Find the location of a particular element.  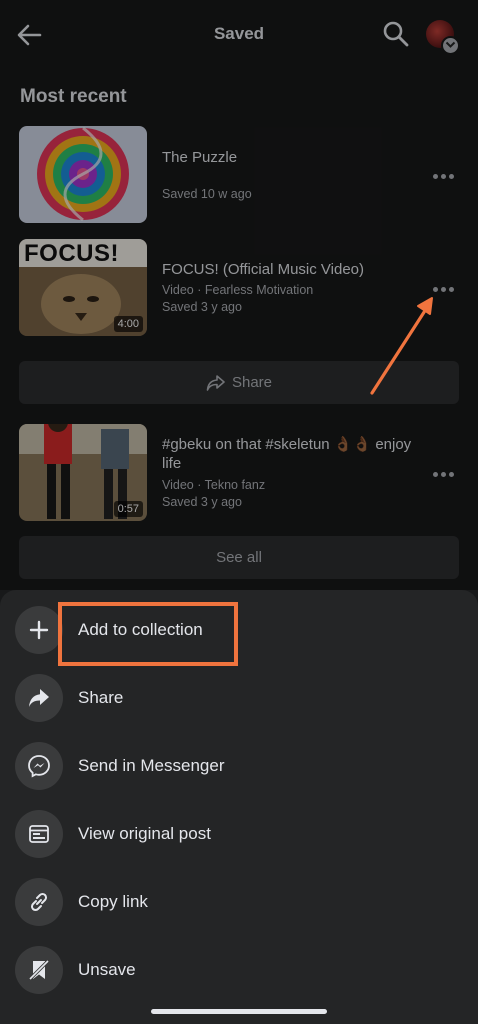

menu-item-label: Unsave is located at coordinates (107, 969).